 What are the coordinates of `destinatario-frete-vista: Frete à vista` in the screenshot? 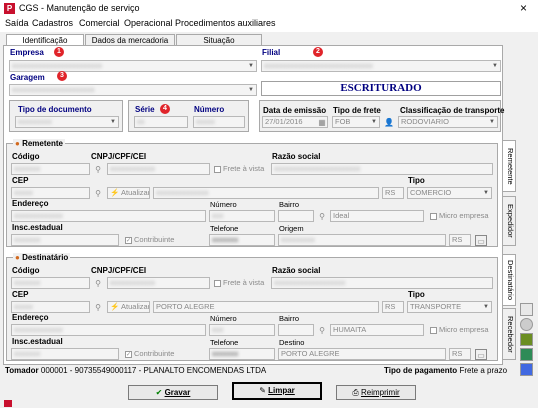 It's located at (239, 282).